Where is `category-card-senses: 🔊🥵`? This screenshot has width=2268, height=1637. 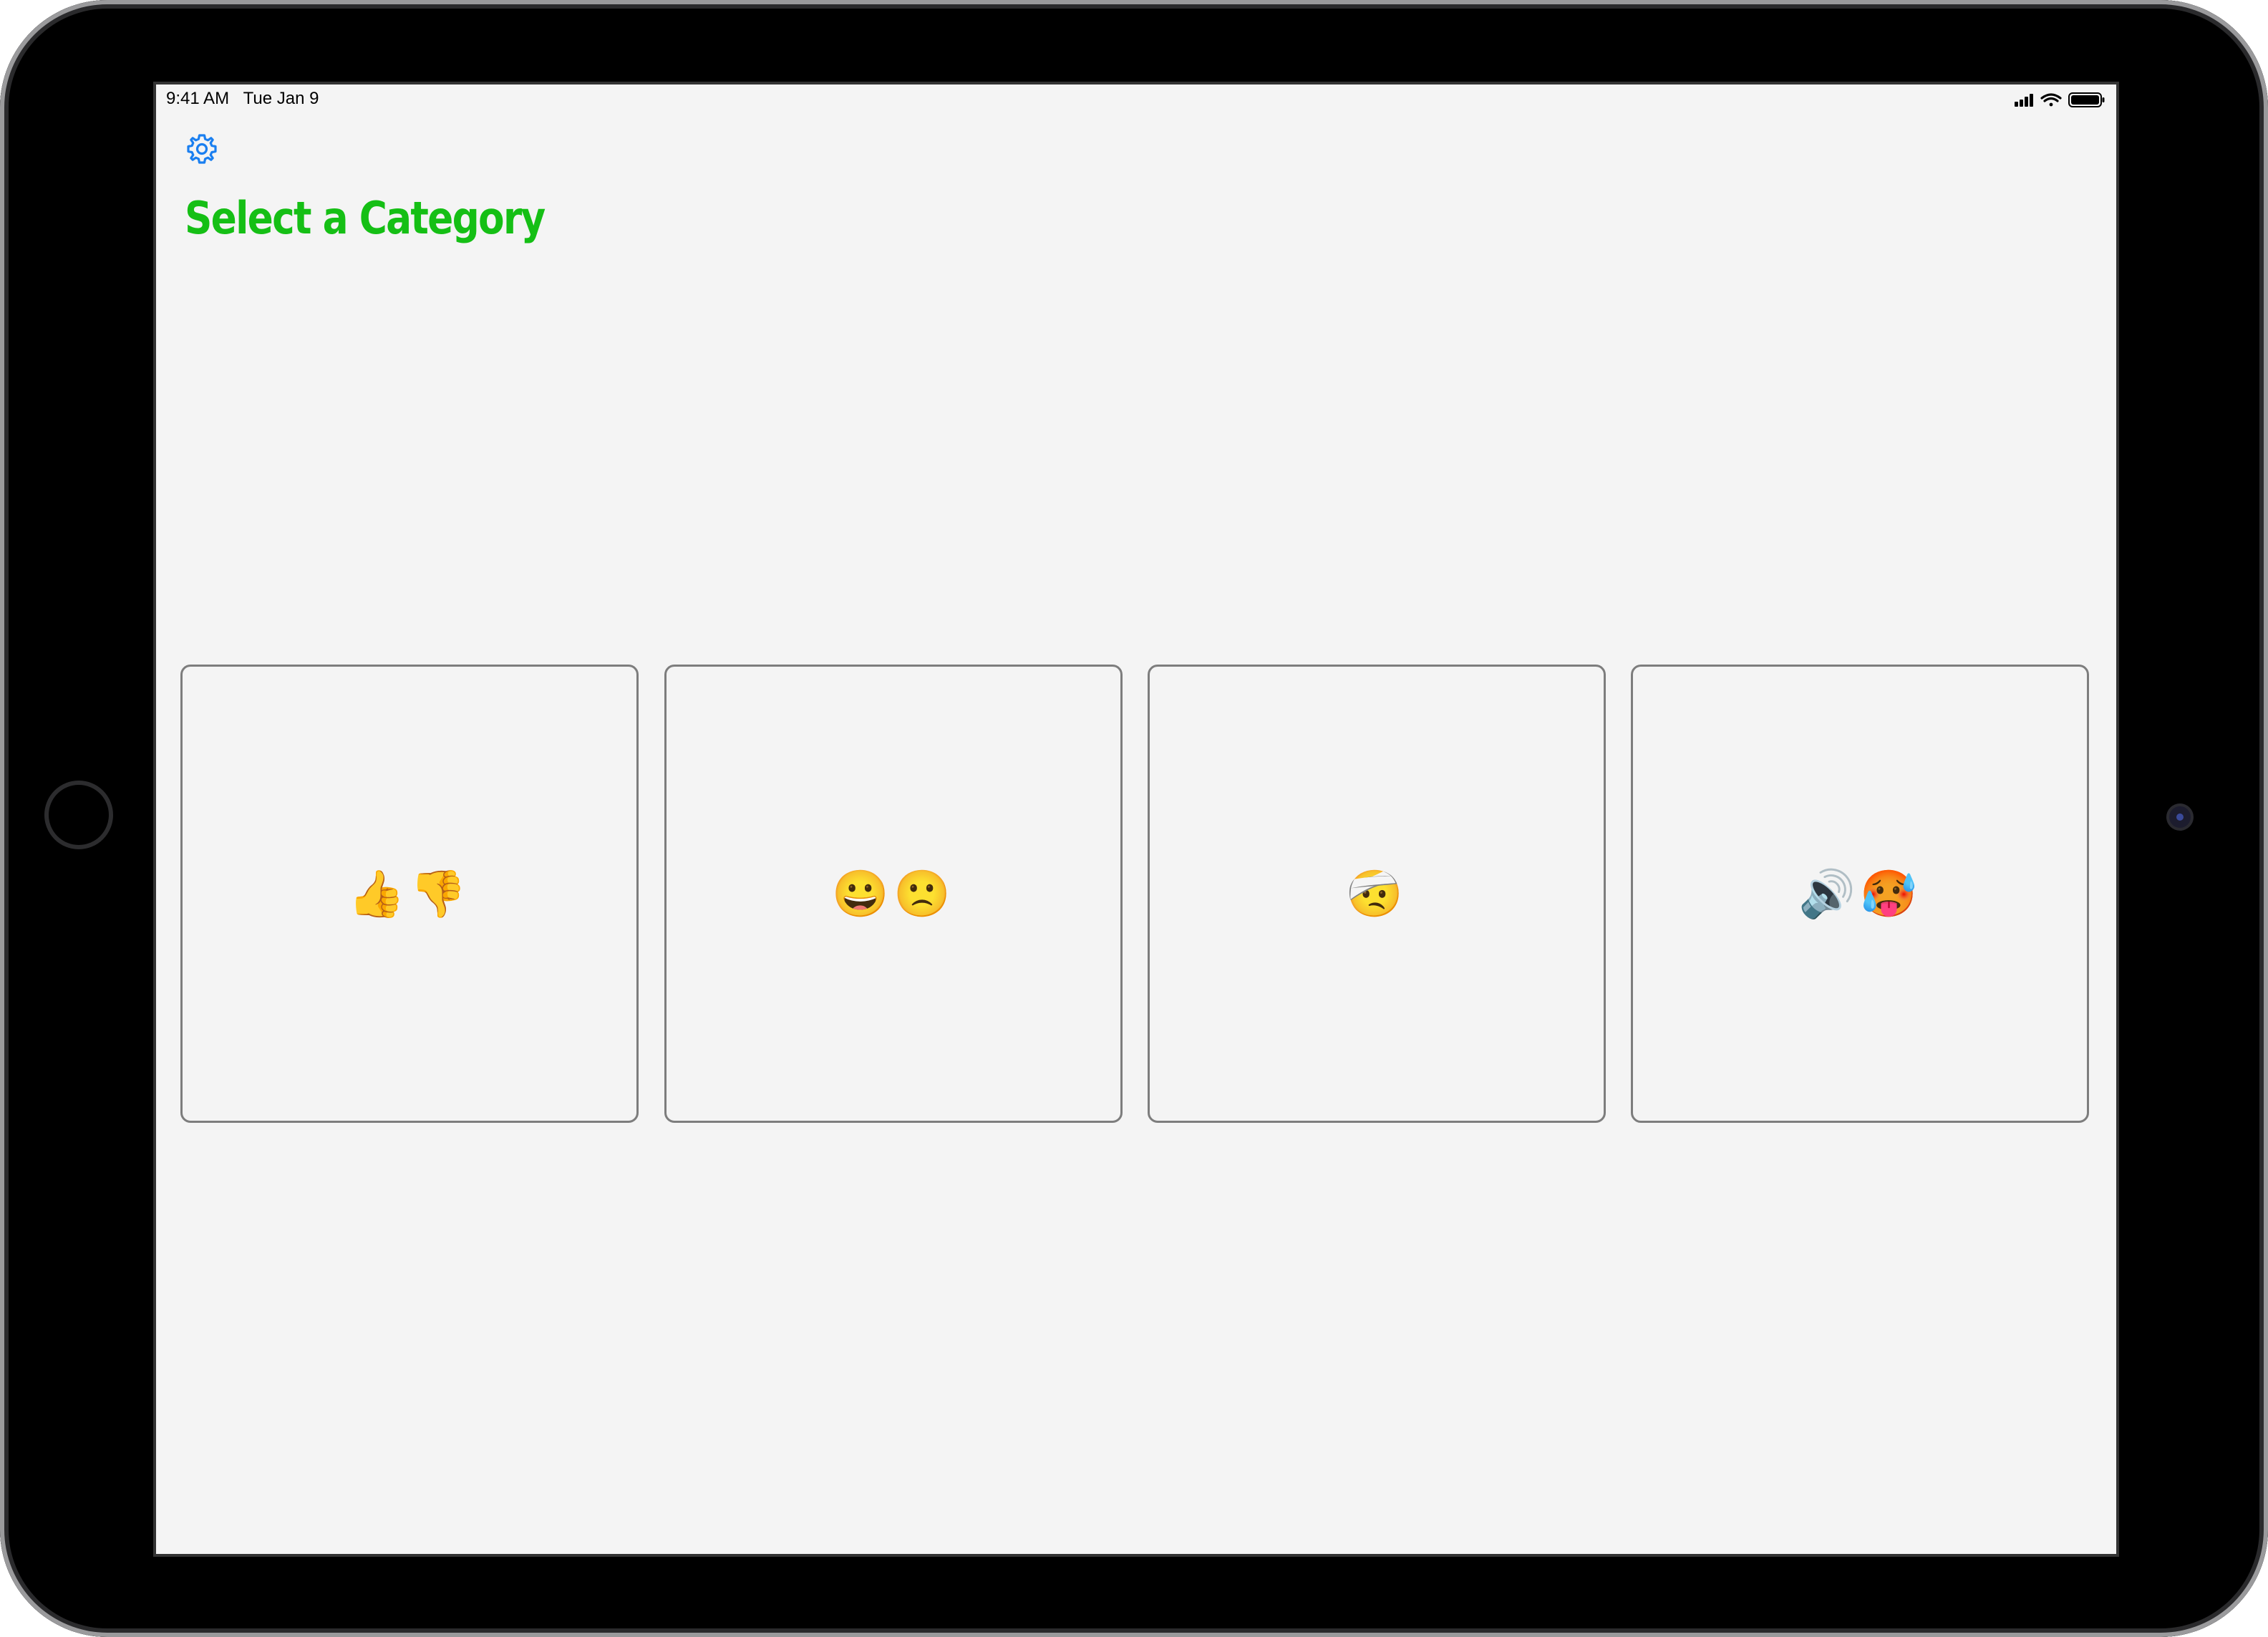
category-card-senses: 🔊🥵 is located at coordinates (1860, 894).